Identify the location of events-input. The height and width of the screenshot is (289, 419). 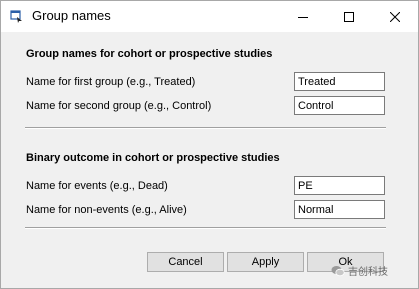
(339, 185).